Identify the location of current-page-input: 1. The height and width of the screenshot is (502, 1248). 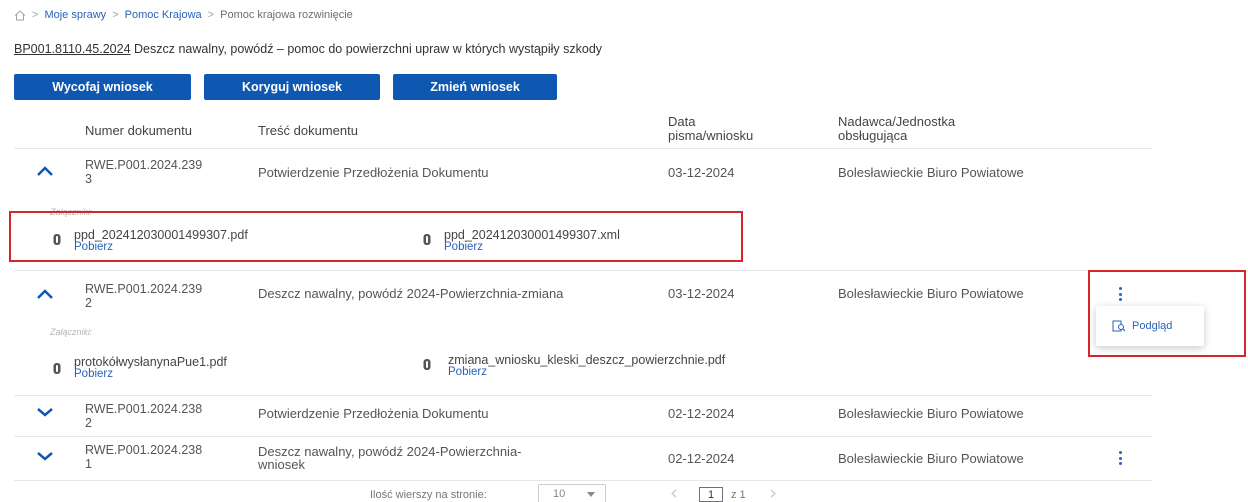
(711, 494).